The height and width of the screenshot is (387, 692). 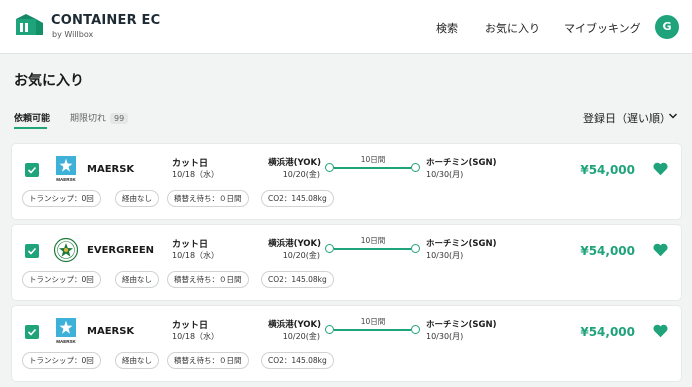 I want to click on nav-my-booking: マイブッキング, so click(x=602, y=28).